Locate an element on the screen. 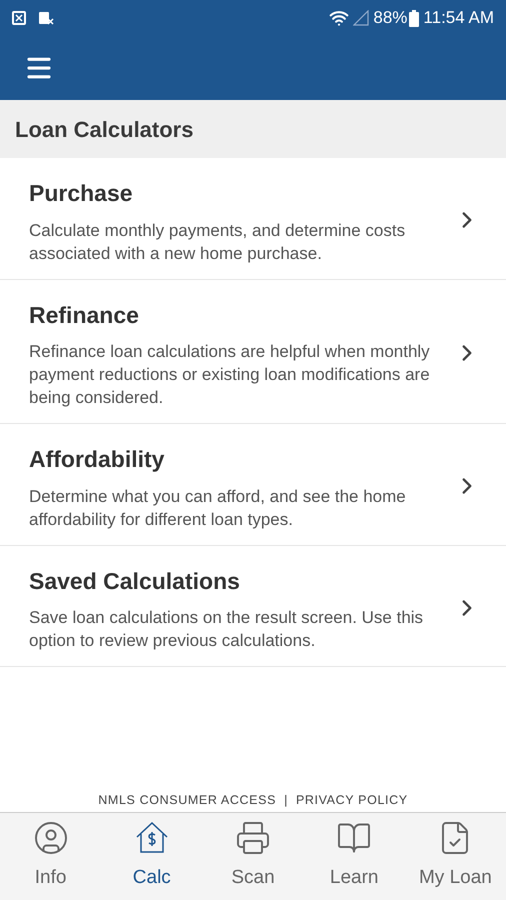  tab-button: Scan is located at coordinates (253, 856).